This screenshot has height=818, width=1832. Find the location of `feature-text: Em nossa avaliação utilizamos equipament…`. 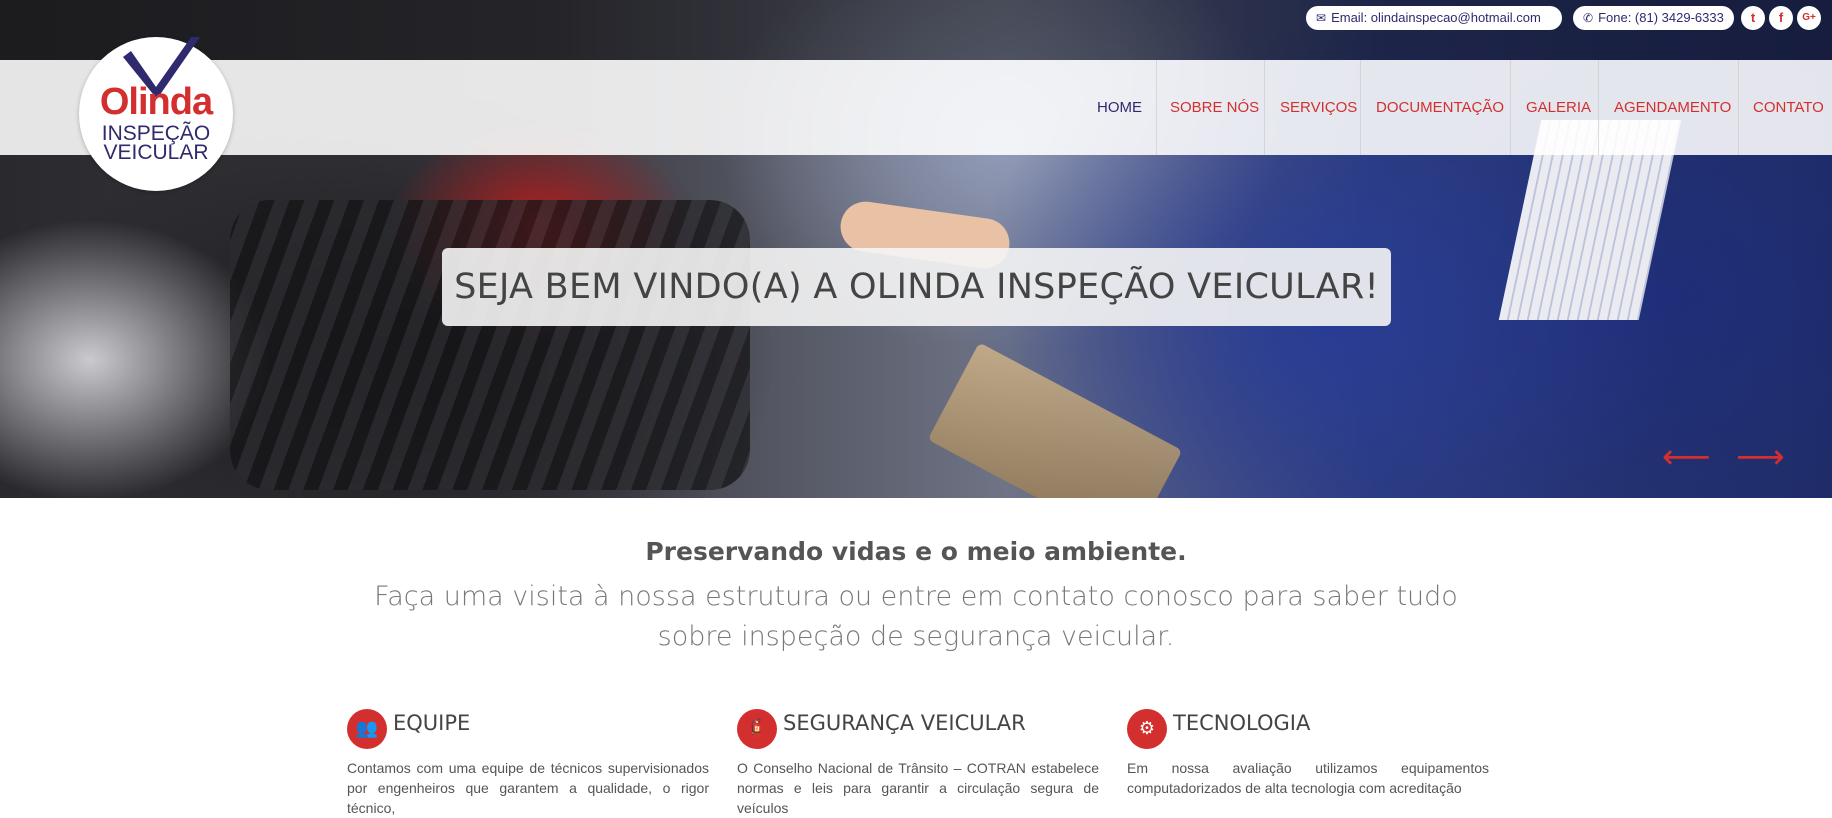

feature-text: Em nossa avaliação utilizamos equipament… is located at coordinates (1308, 778).